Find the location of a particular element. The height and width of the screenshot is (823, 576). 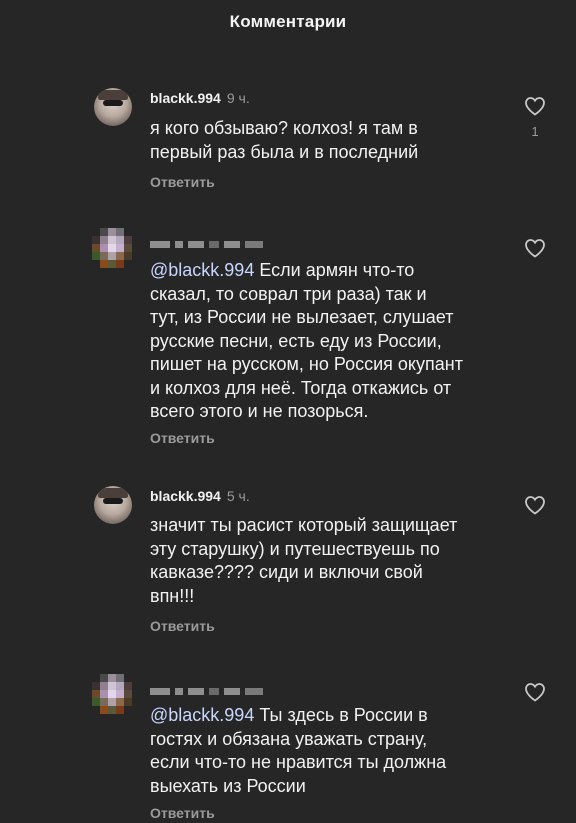

comment-line: я кого обзываю? колхоз! я там в is located at coordinates (284, 128).